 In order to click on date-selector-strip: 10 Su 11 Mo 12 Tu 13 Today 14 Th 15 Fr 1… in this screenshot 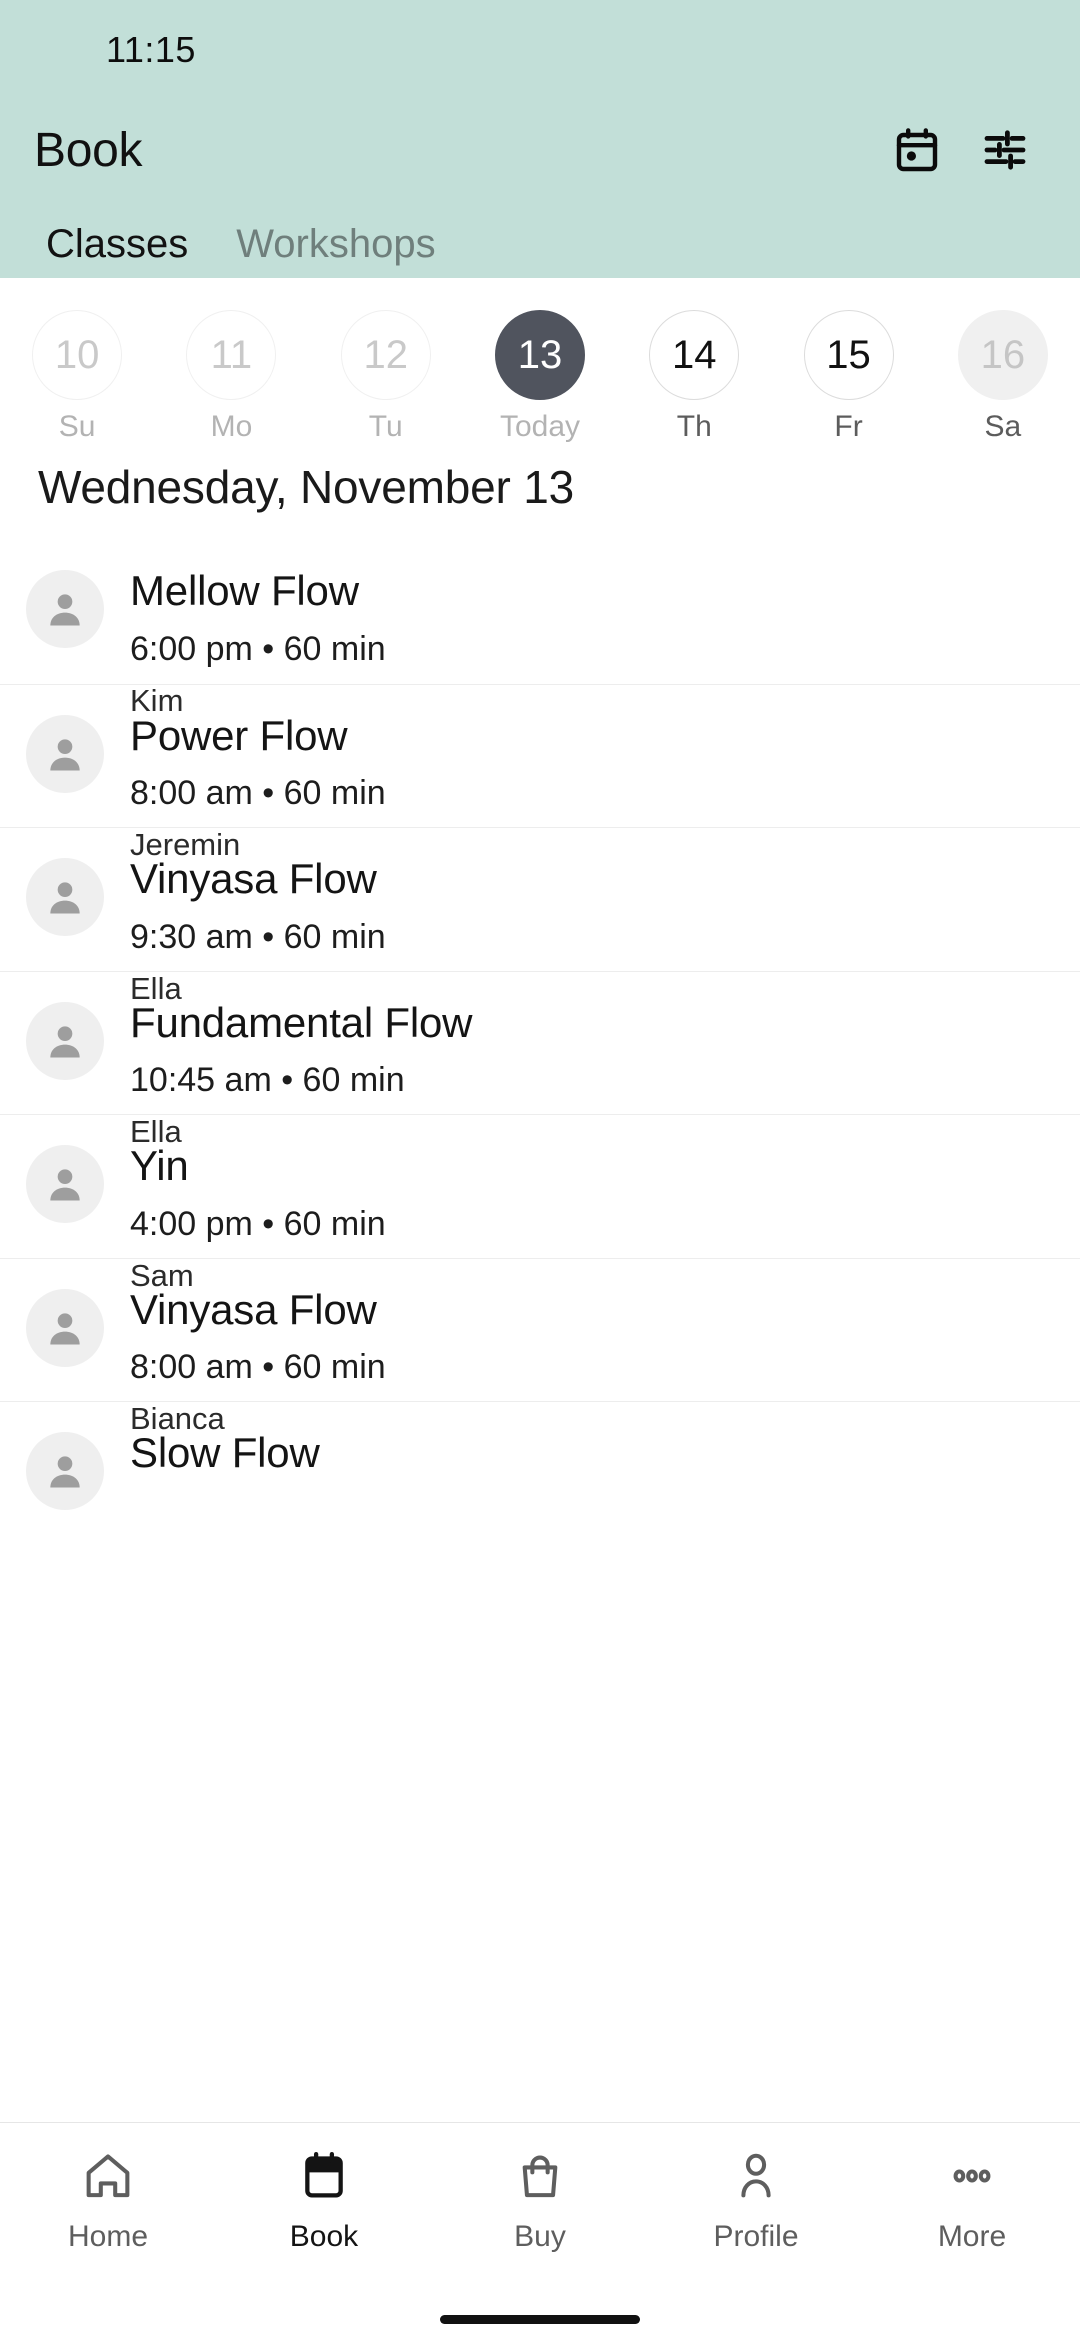, I will do `click(540, 360)`.